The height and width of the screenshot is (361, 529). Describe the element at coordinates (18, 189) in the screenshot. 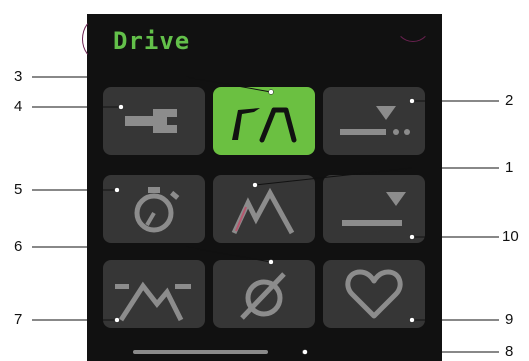

I see `callout-5: 5` at that location.